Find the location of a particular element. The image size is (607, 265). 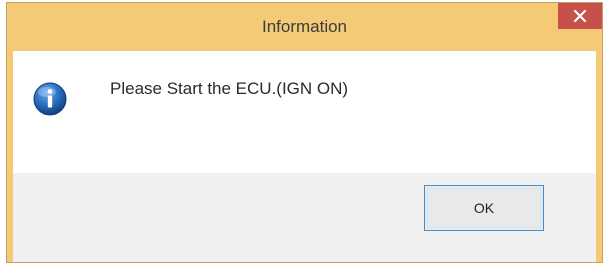

ok-button: OK is located at coordinates (484, 208).